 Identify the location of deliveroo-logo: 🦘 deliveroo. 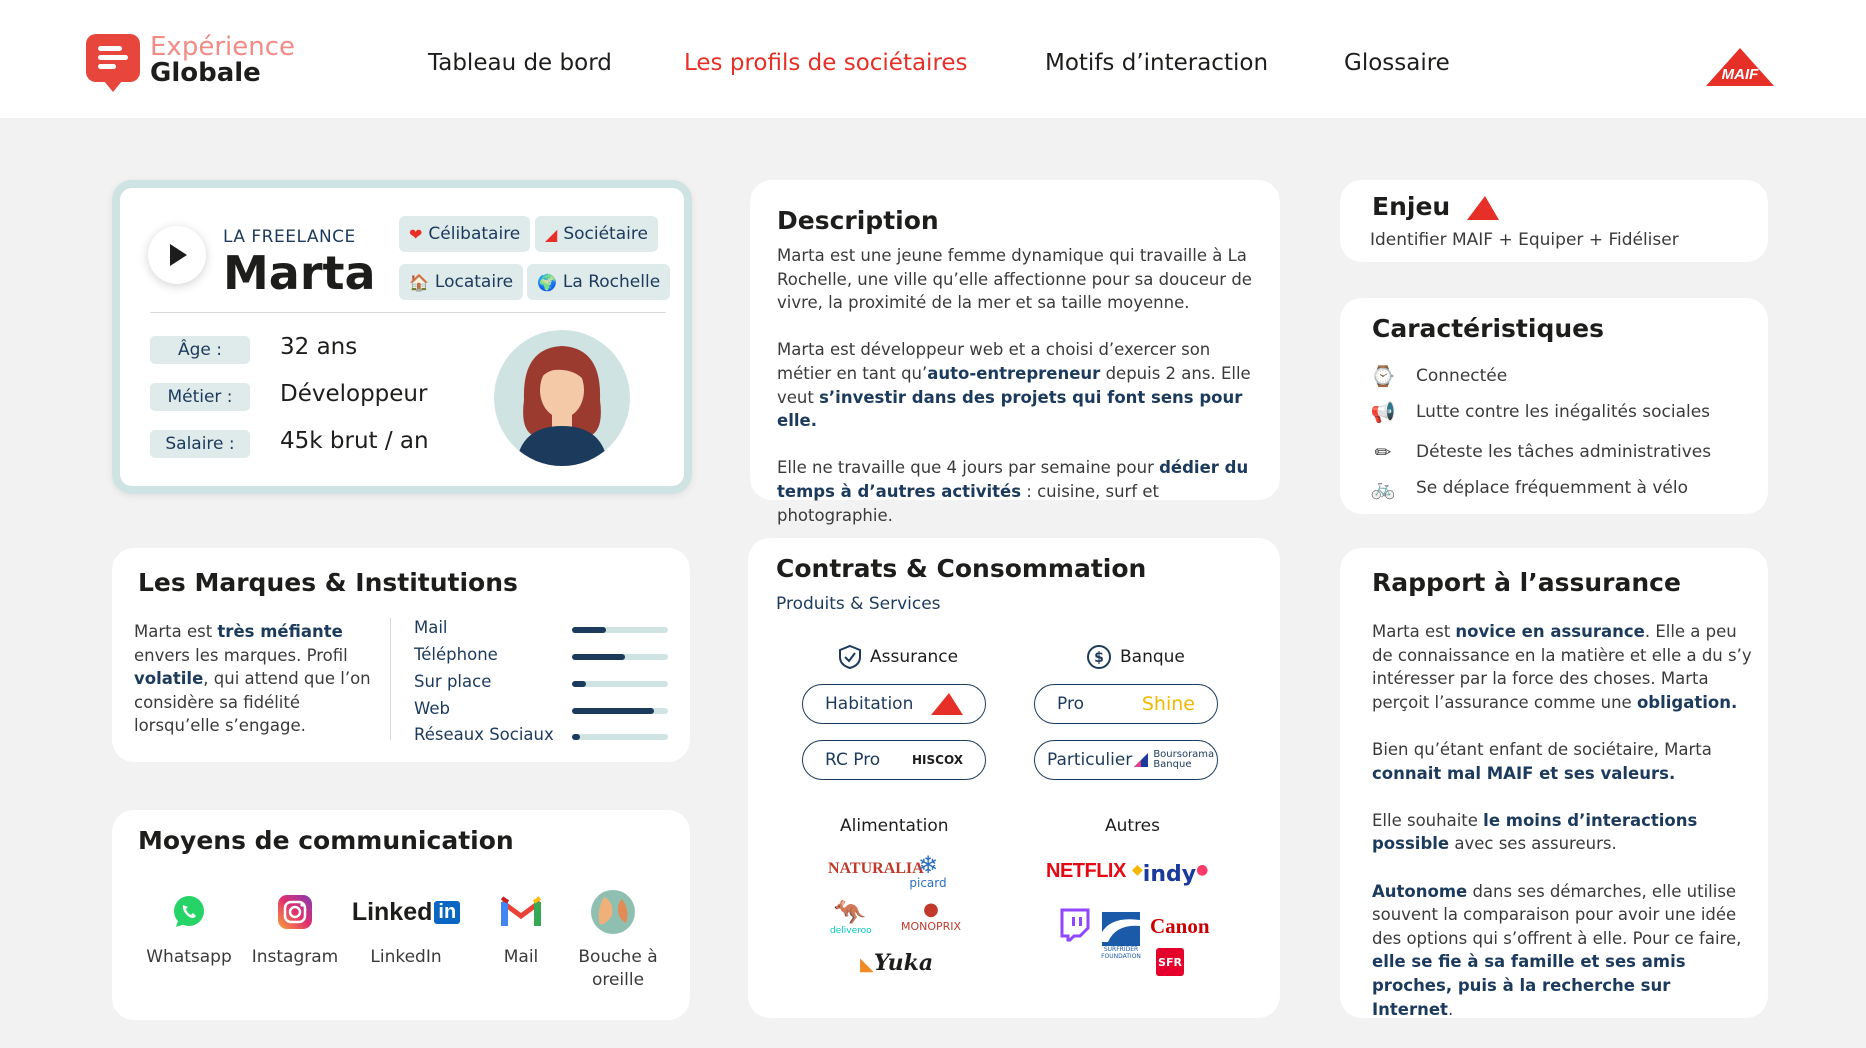
(851, 917).